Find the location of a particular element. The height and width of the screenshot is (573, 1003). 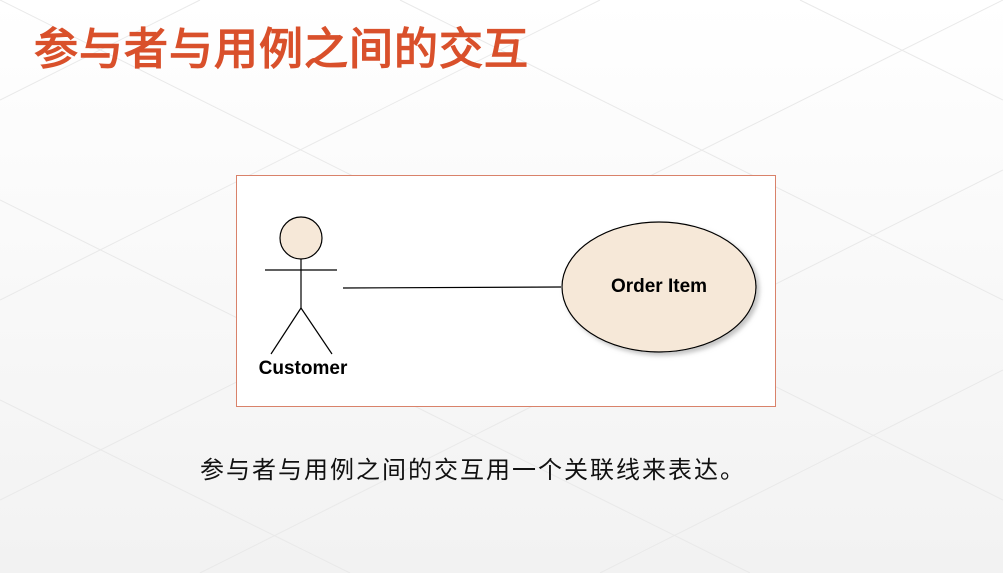

actor-label: Customer is located at coordinates (303, 368).